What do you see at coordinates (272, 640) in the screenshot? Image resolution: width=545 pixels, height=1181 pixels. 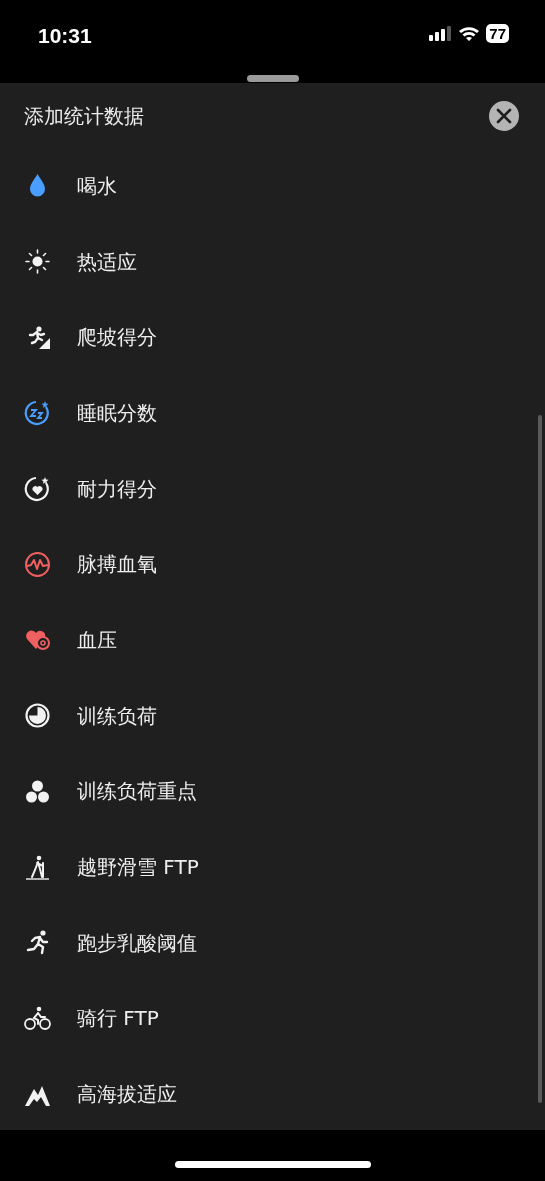 I see `stat-list-item: 血压` at bounding box center [272, 640].